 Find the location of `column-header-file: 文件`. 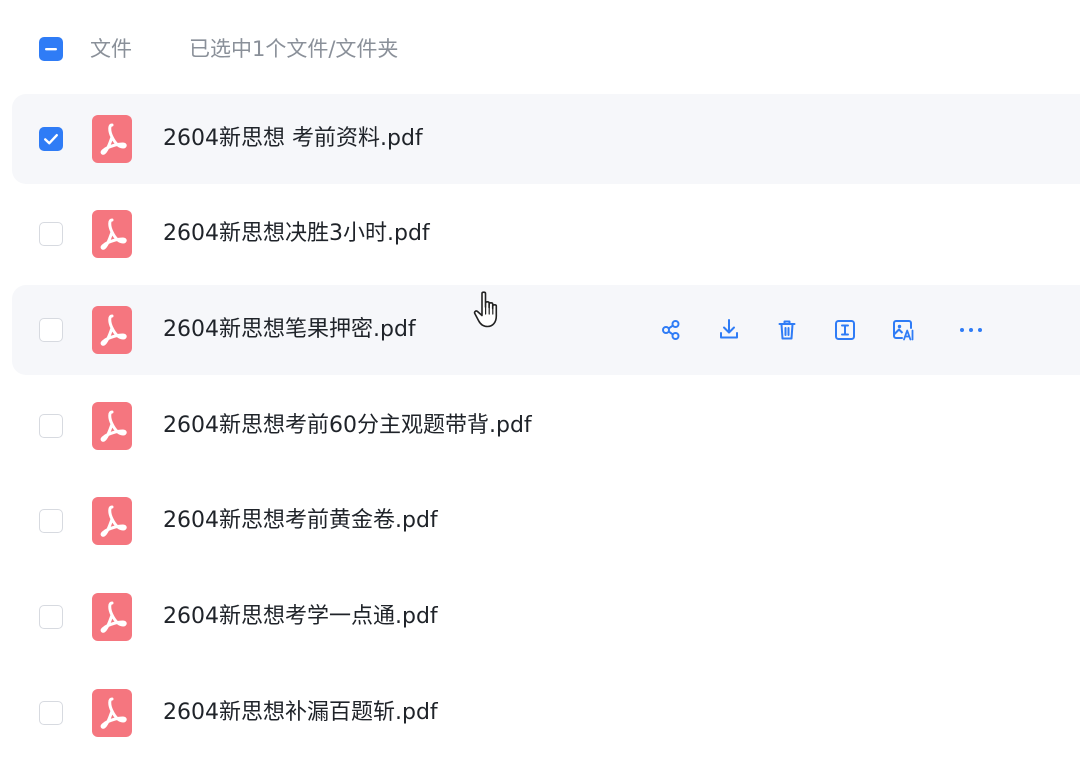

column-header-file: 文件 is located at coordinates (111, 49).